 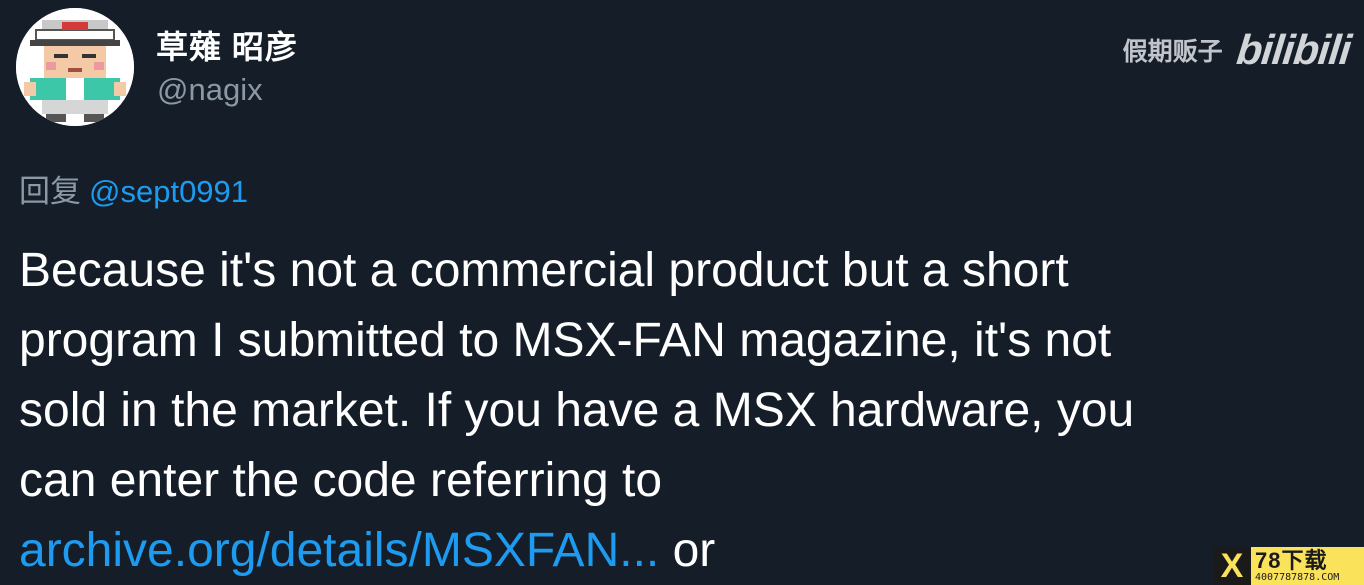 What do you see at coordinates (168, 191) in the screenshot?
I see `reply-target-link: @sept0991` at bounding box center [168, 191].